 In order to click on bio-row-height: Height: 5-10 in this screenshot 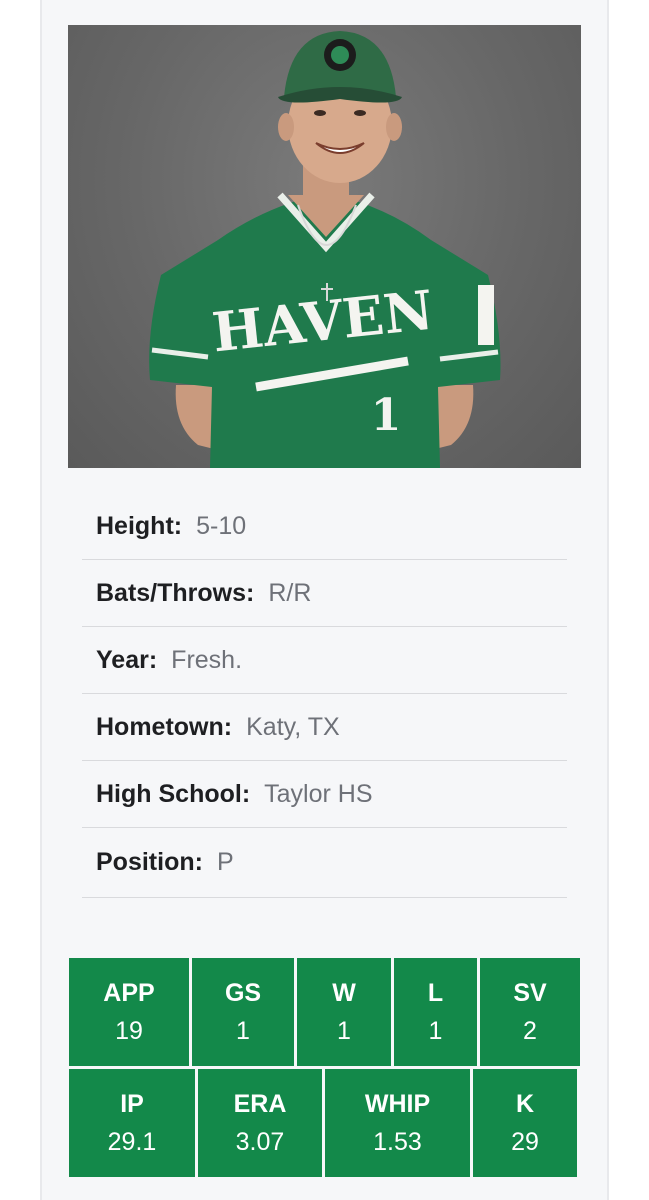, I will do `click(324, 526)`.